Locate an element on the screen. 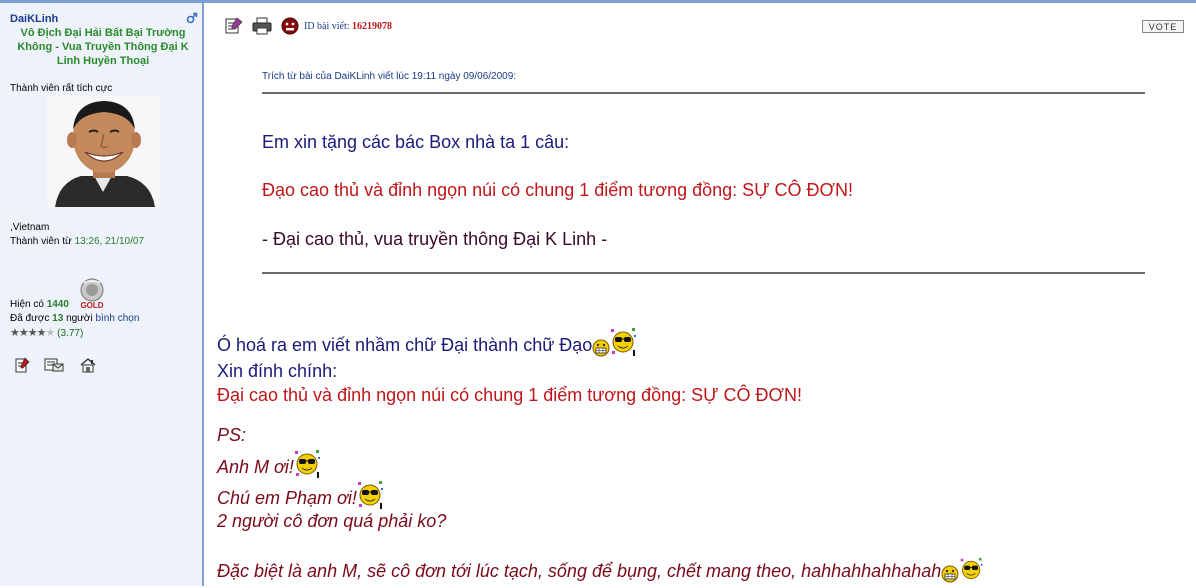 The image size is (1196, 588). voters-count: 13 is located at coordinates (58, 318).